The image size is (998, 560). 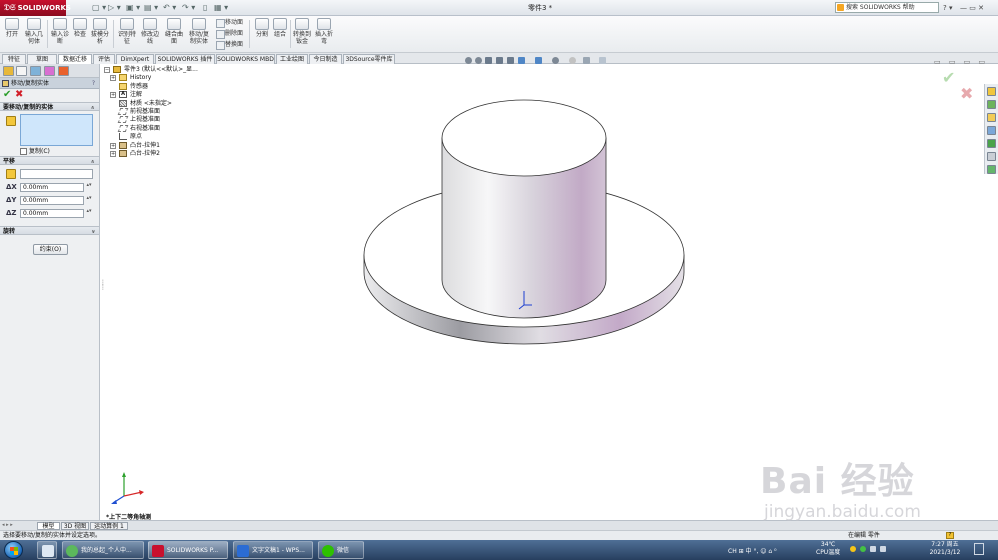 I want to click on tab-3dsource-library: 3DSource零件库, so click(x=369, y=59).